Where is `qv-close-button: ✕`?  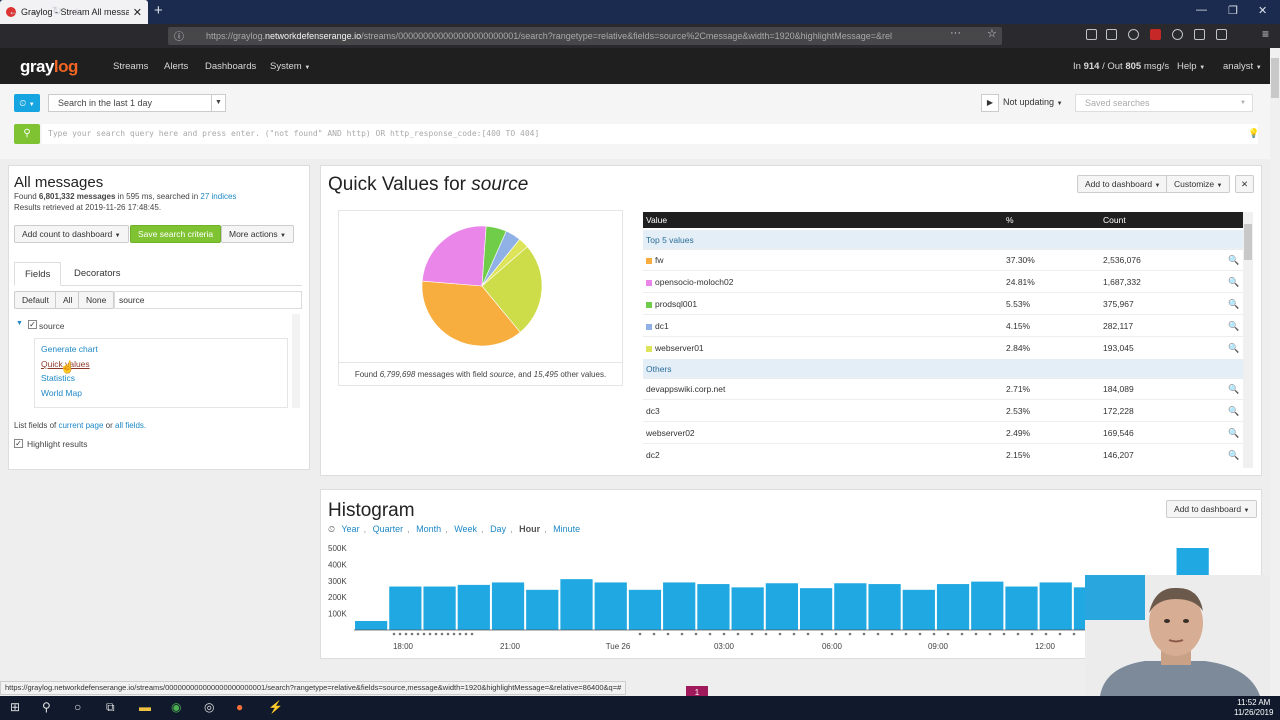
qv-close-button: ✕ is located at coordinates (1245, 184).